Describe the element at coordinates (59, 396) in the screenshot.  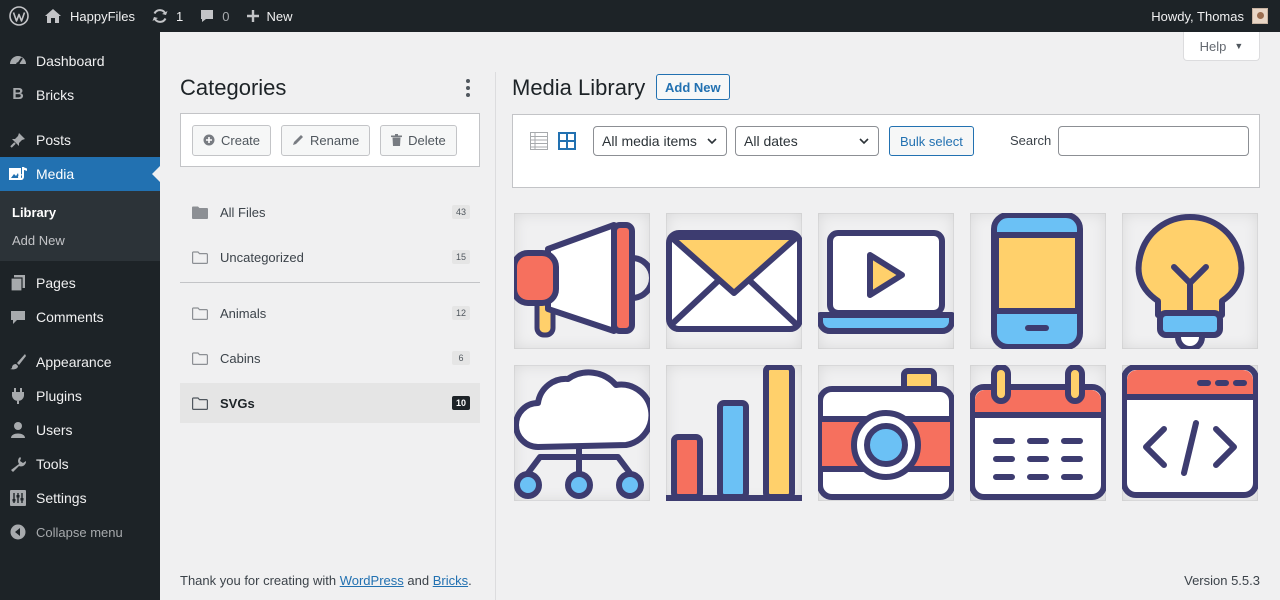
I see `sidebar-label: Plugins` at that location.